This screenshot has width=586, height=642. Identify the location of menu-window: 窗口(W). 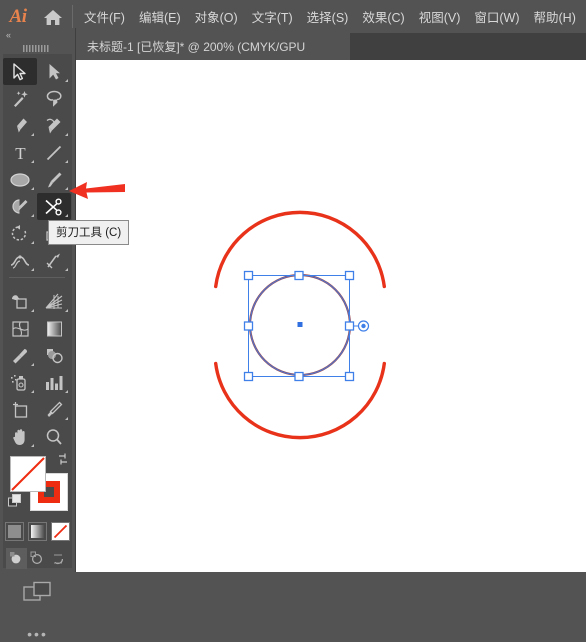
(496, 16).